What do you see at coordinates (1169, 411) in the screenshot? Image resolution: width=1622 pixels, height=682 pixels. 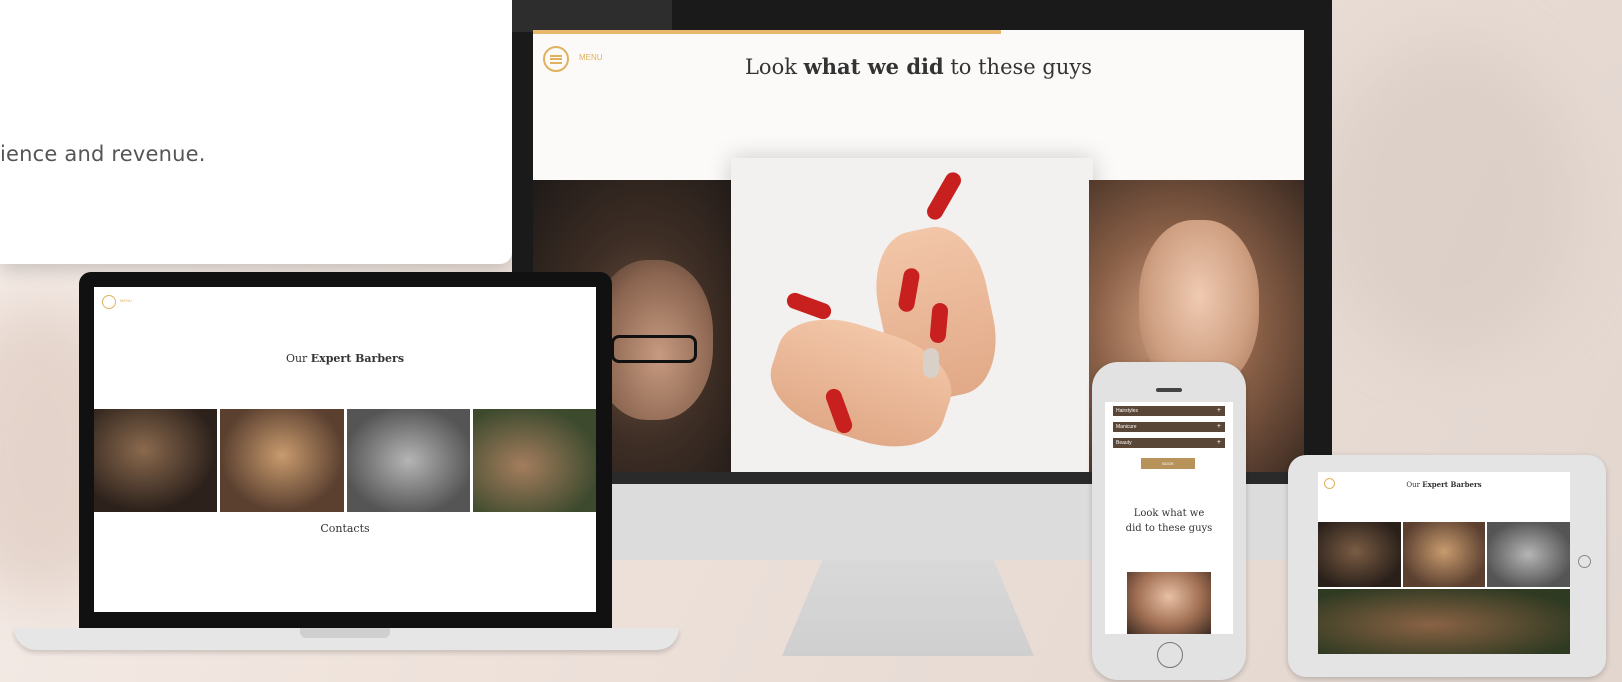 I see `accordion-row: Hairstyles` at bounding box center [1169, 411].